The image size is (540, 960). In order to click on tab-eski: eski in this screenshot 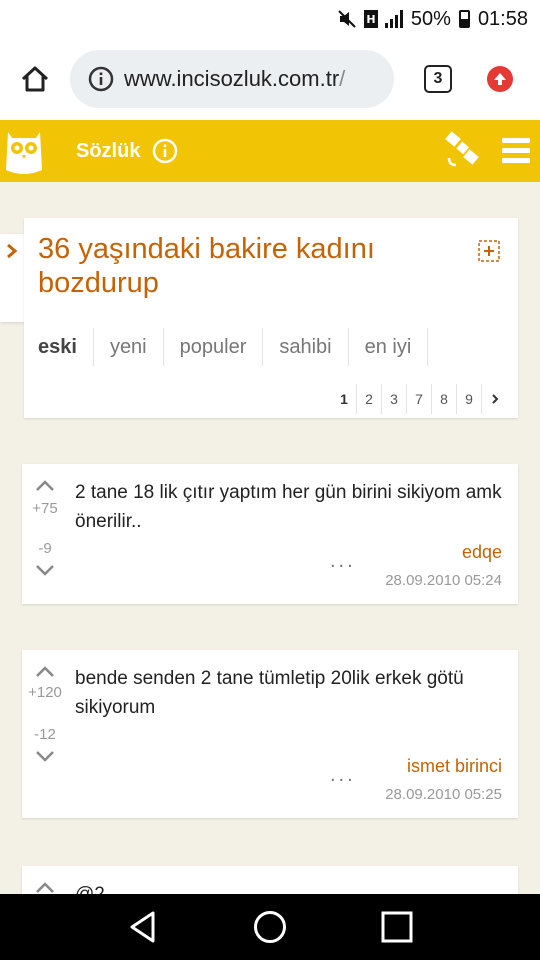, I will do `click(59, 347)`.